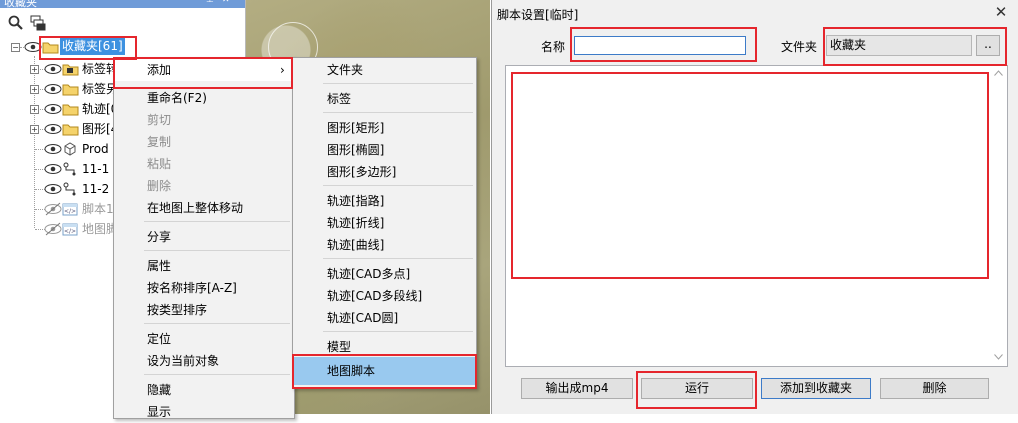  What do you see at coordinates (384, 99) in the screenshot?
I see `submenu-item: 标签` at bounding box center [384, 99].